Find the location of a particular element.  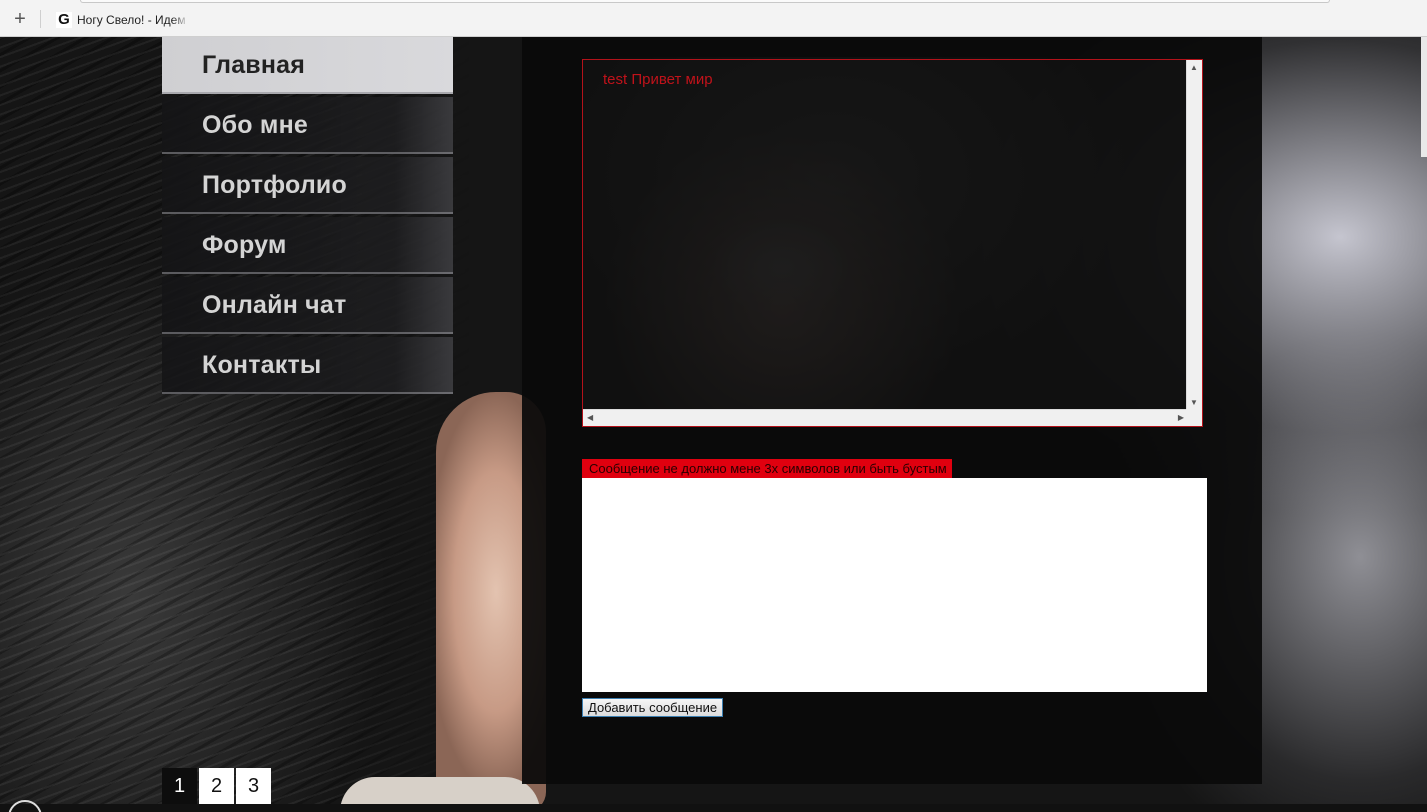

page-button-2: 2 is located at coordinates (216, 786).